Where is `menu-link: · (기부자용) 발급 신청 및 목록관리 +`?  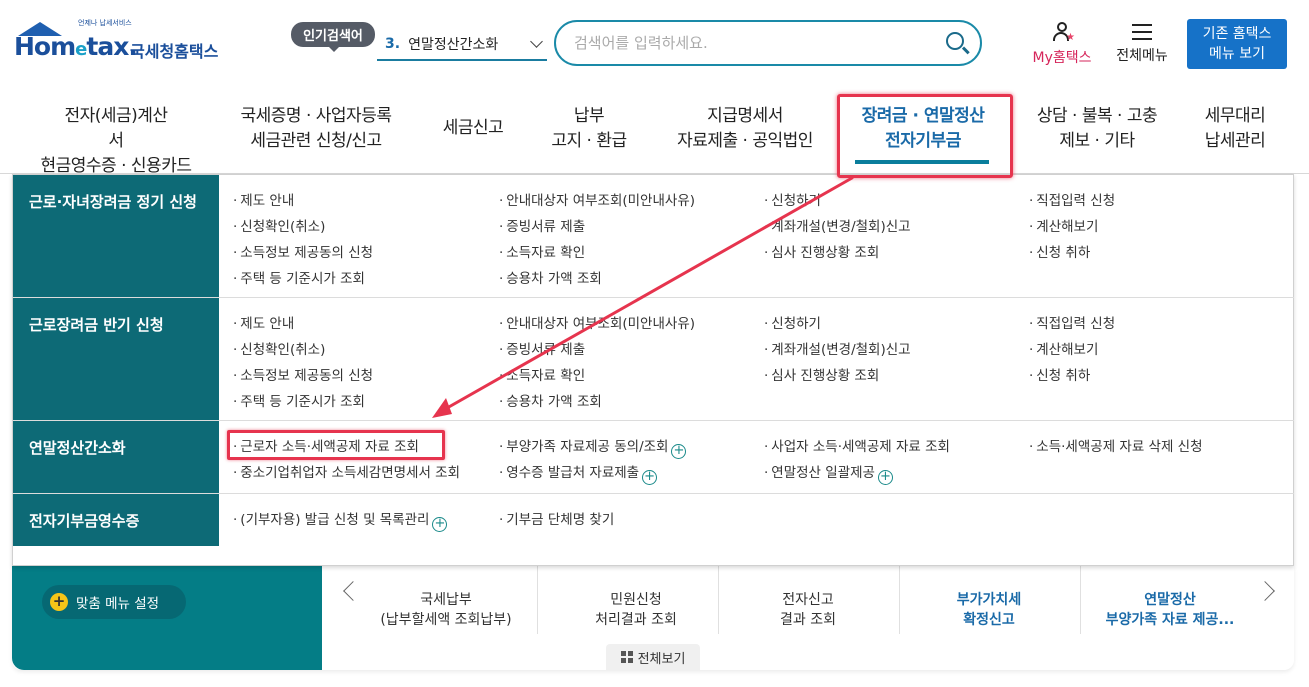 menu-link: · (기부자용) 발급 신청 및 목록관리 + is located at coordinates (340, 520).